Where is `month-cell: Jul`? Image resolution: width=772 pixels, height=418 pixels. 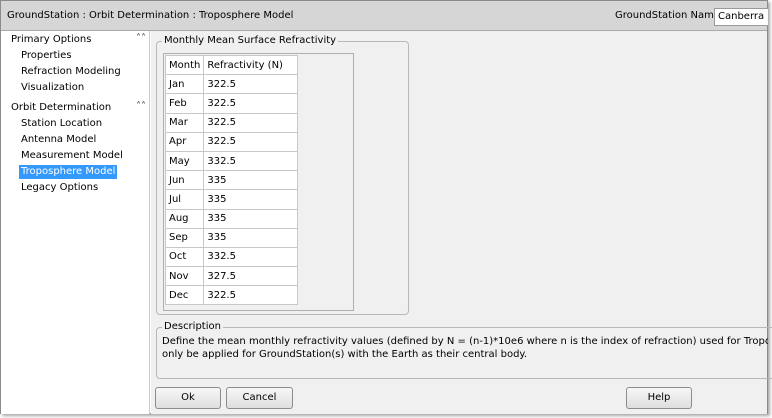 month-cell: Jul is located at coordinates (184, 199).